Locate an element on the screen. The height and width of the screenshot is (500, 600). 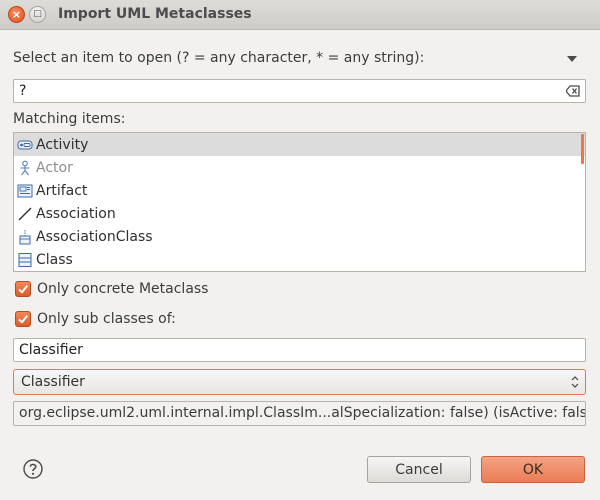
list-item-activity: Activity is located at coordinates (299, 144).